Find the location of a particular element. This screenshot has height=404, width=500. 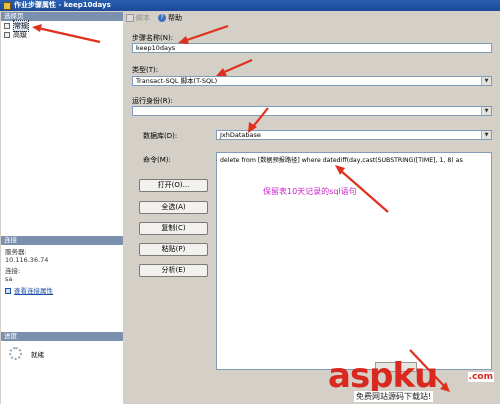

connection-label: 连接: is located at coordinates (13, 271).